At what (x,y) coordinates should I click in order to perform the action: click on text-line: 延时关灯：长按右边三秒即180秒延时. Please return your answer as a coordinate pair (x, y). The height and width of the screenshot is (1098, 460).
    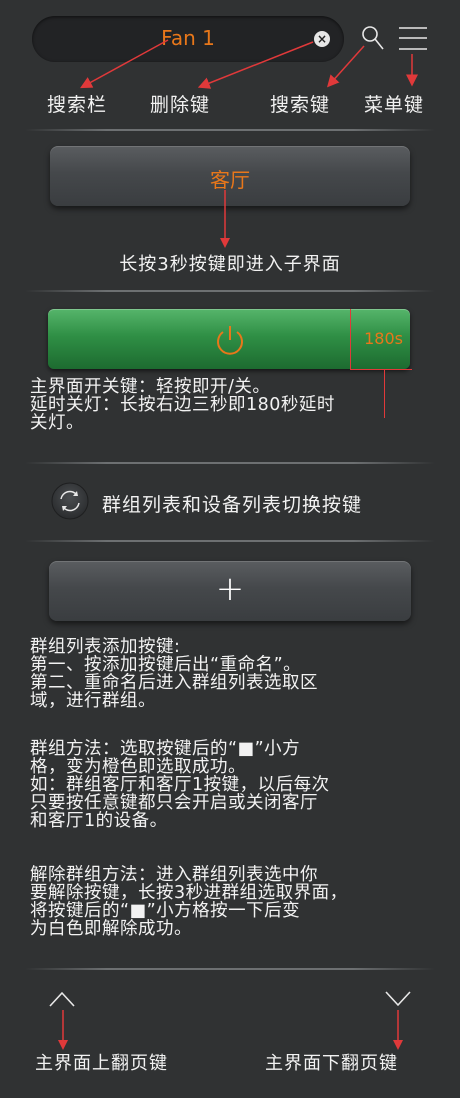
    Looking at the image, I should click on (182, 405).